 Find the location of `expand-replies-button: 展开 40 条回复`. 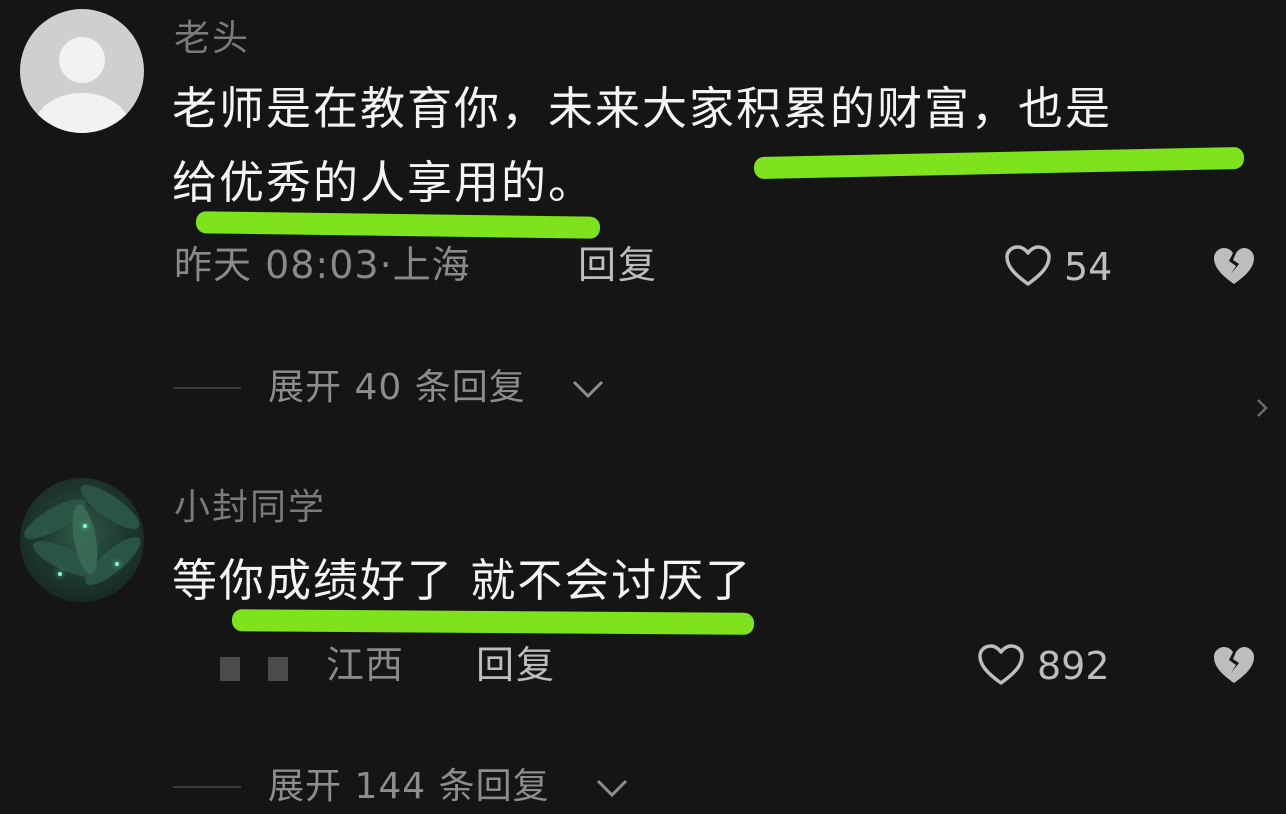

expand-replies-button: 展开 40 条回复 is located at coordinates (397, 388).